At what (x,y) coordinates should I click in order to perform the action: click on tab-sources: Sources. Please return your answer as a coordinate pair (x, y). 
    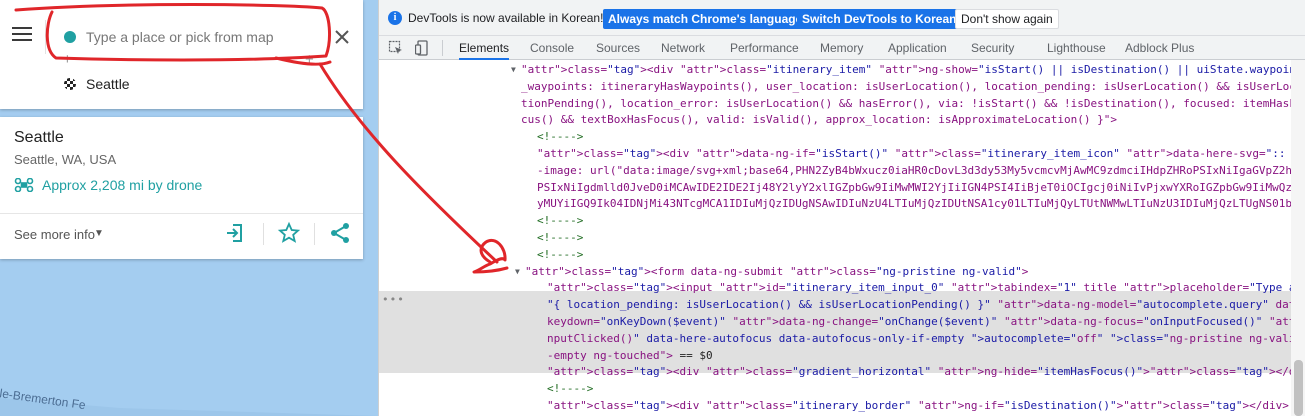
    Looking at the image, I should click on (618, 48).